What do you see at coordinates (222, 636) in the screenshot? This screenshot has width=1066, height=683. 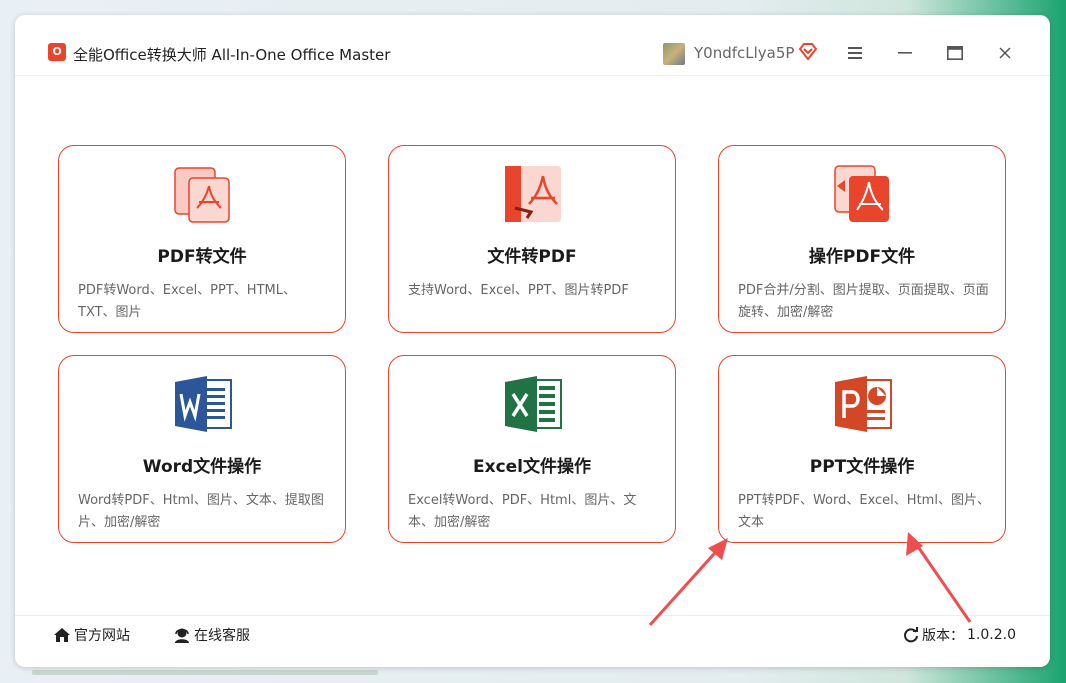 I see `online-support-label: 在线客服` at bounding box center [222, 636].